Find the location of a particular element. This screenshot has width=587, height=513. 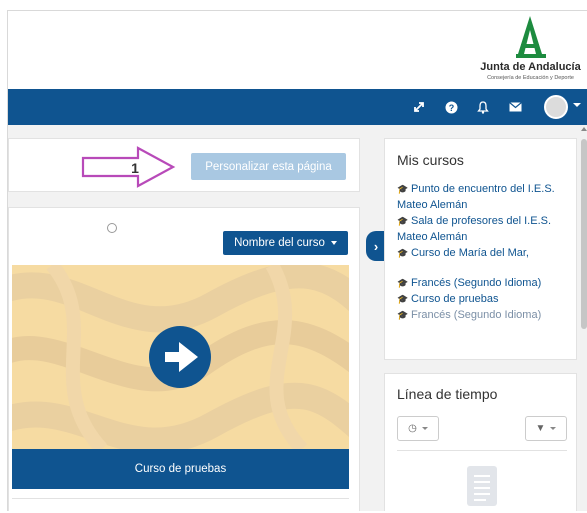

sort-dropdown: Nombre del curso is located at coordinates (285, 243).